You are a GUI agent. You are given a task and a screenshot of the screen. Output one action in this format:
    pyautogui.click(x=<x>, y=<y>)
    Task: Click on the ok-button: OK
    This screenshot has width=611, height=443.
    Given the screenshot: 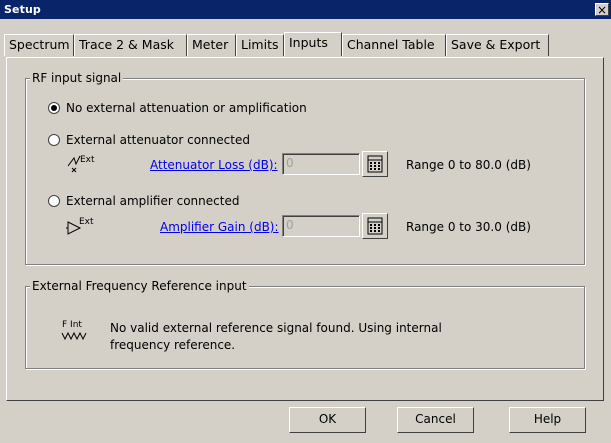 What is the action you would take?
    pyautogui.click(x=327, y=420)
    